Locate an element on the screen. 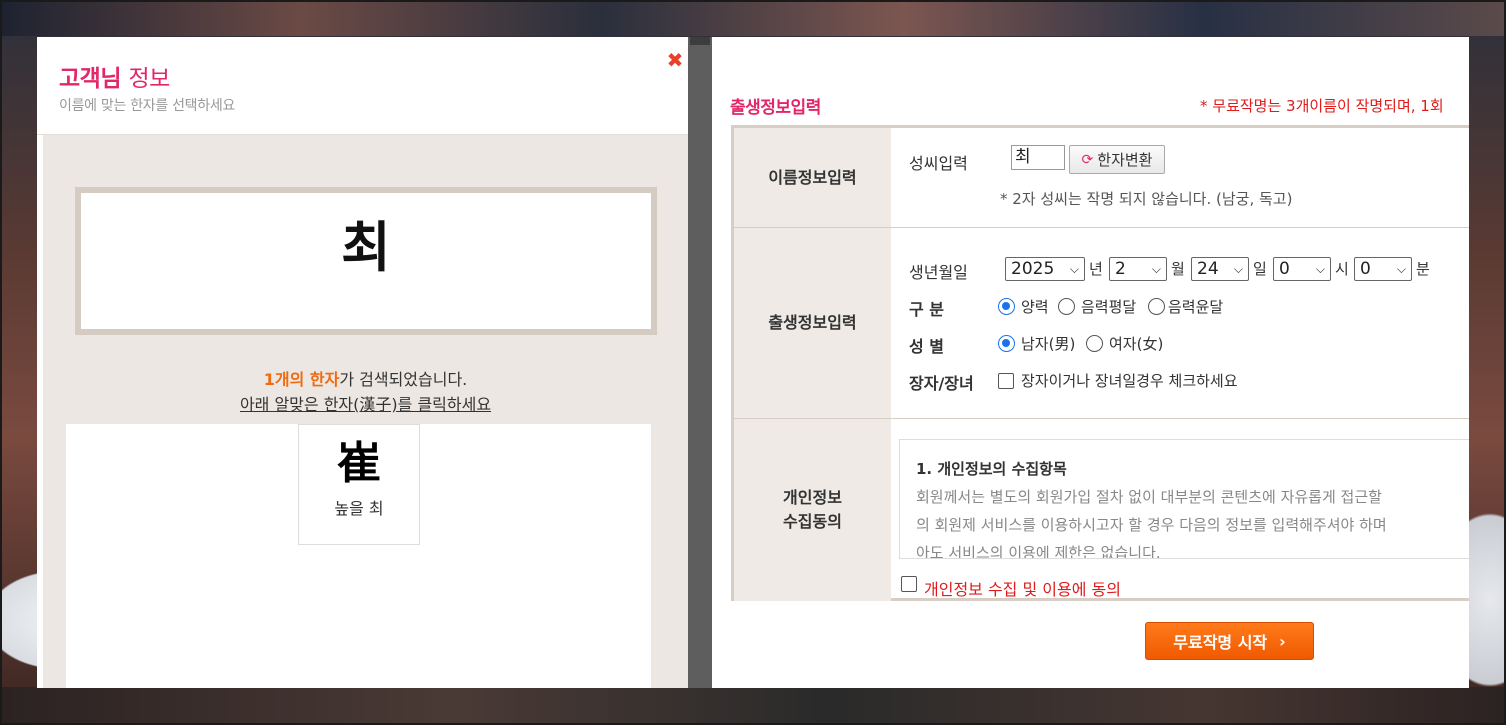 The image size is (1506, 725). privacy-agree-checkbox is located at coordinates (909, 584).